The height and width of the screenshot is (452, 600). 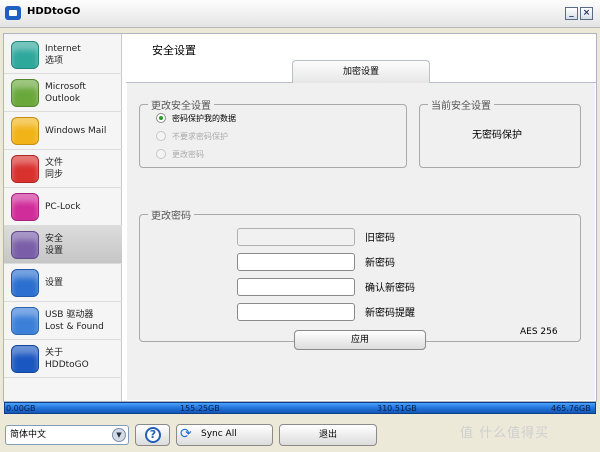 What do you see at coordinates (25, 359) in the screenshot?
I see `about-icon` at bounding box center [25, 359].